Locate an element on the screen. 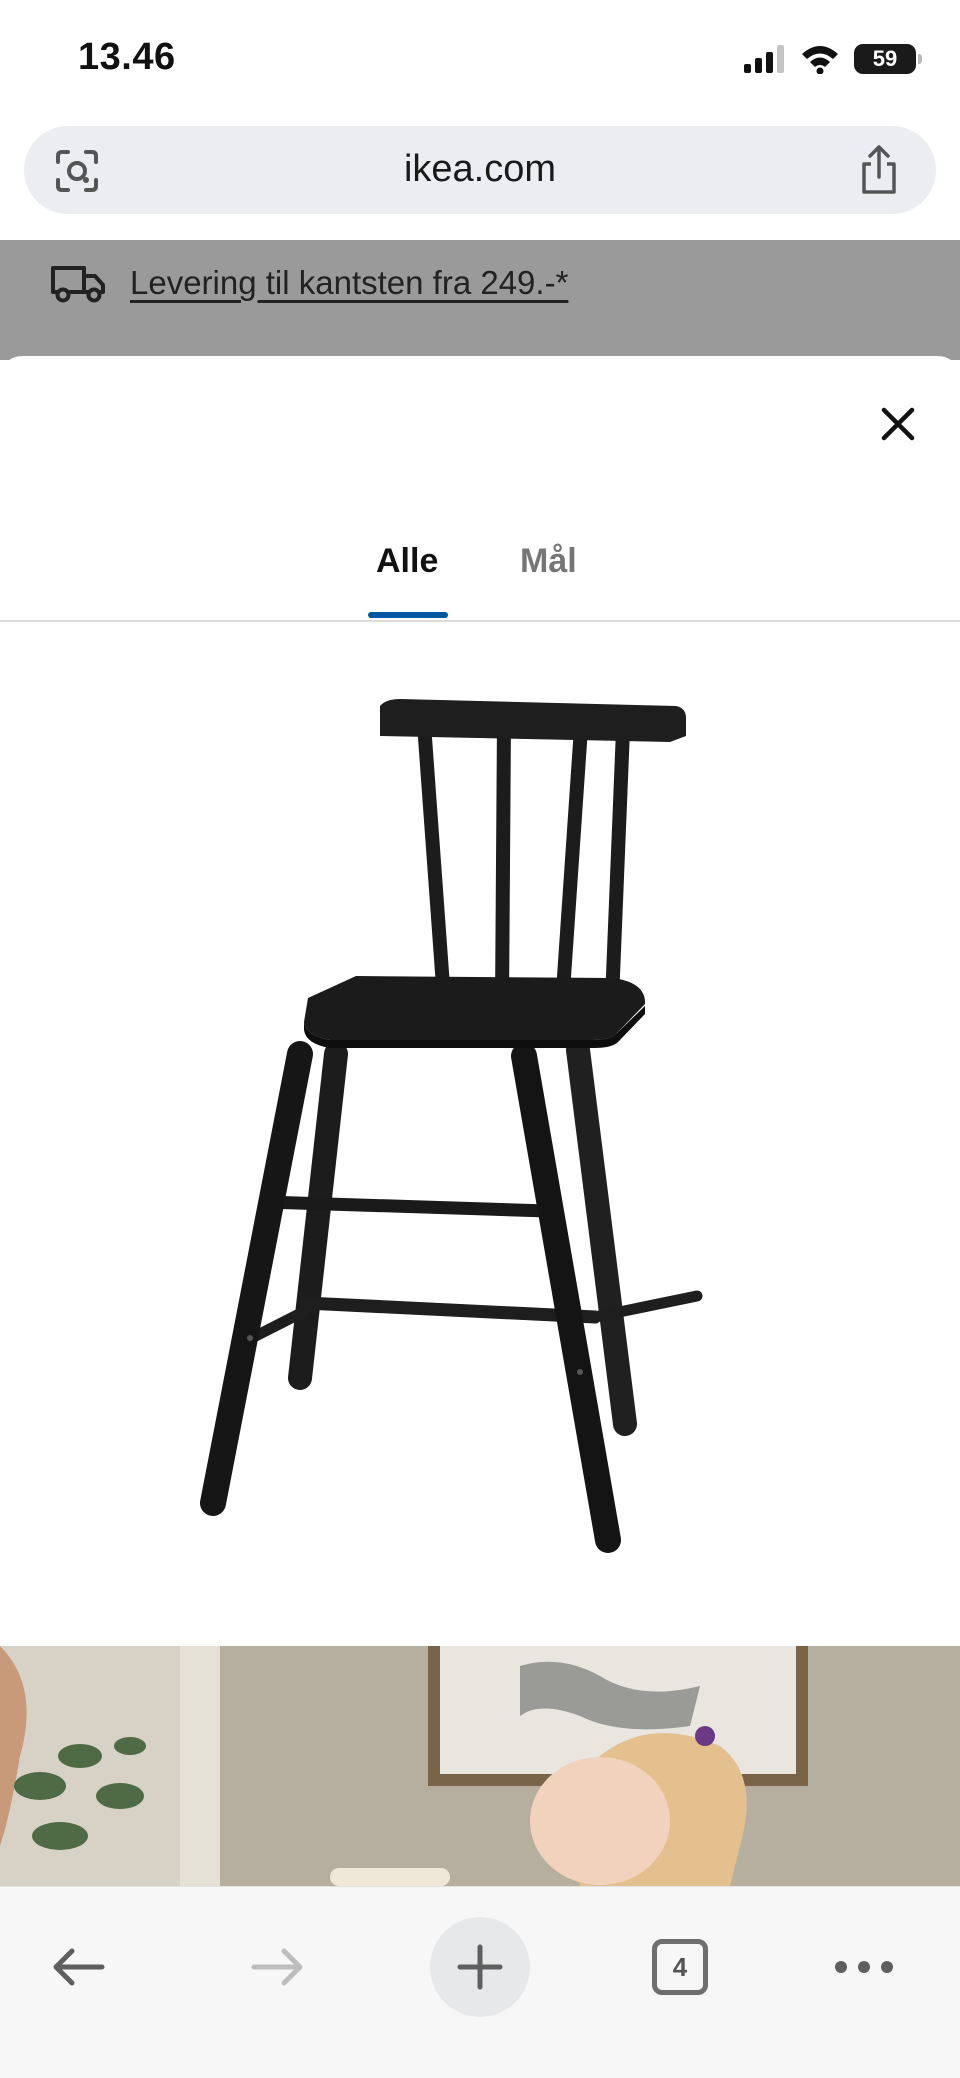  status-icons: 59 is located at coordinates (832, 59).